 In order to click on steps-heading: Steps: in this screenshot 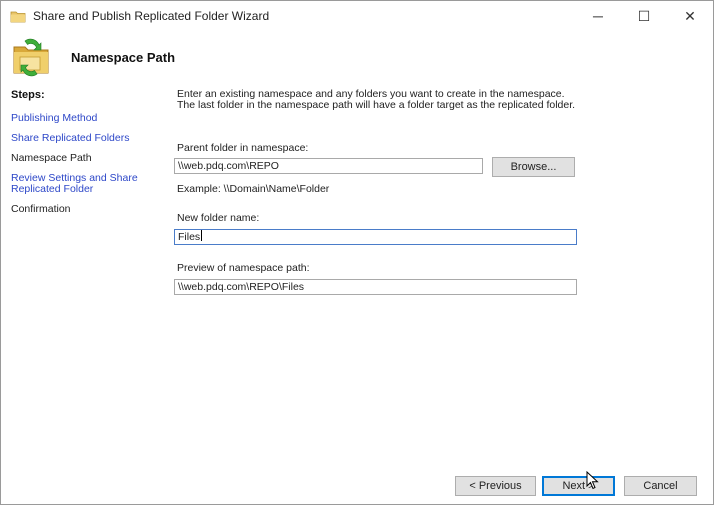, I will do `click(28, 95)`.